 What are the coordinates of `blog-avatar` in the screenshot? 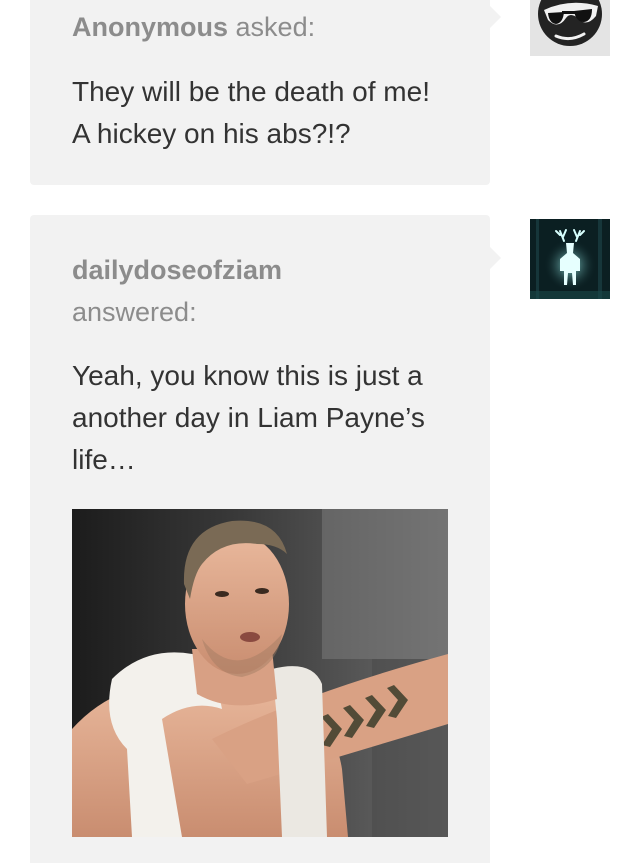 It's located at (570, 259).